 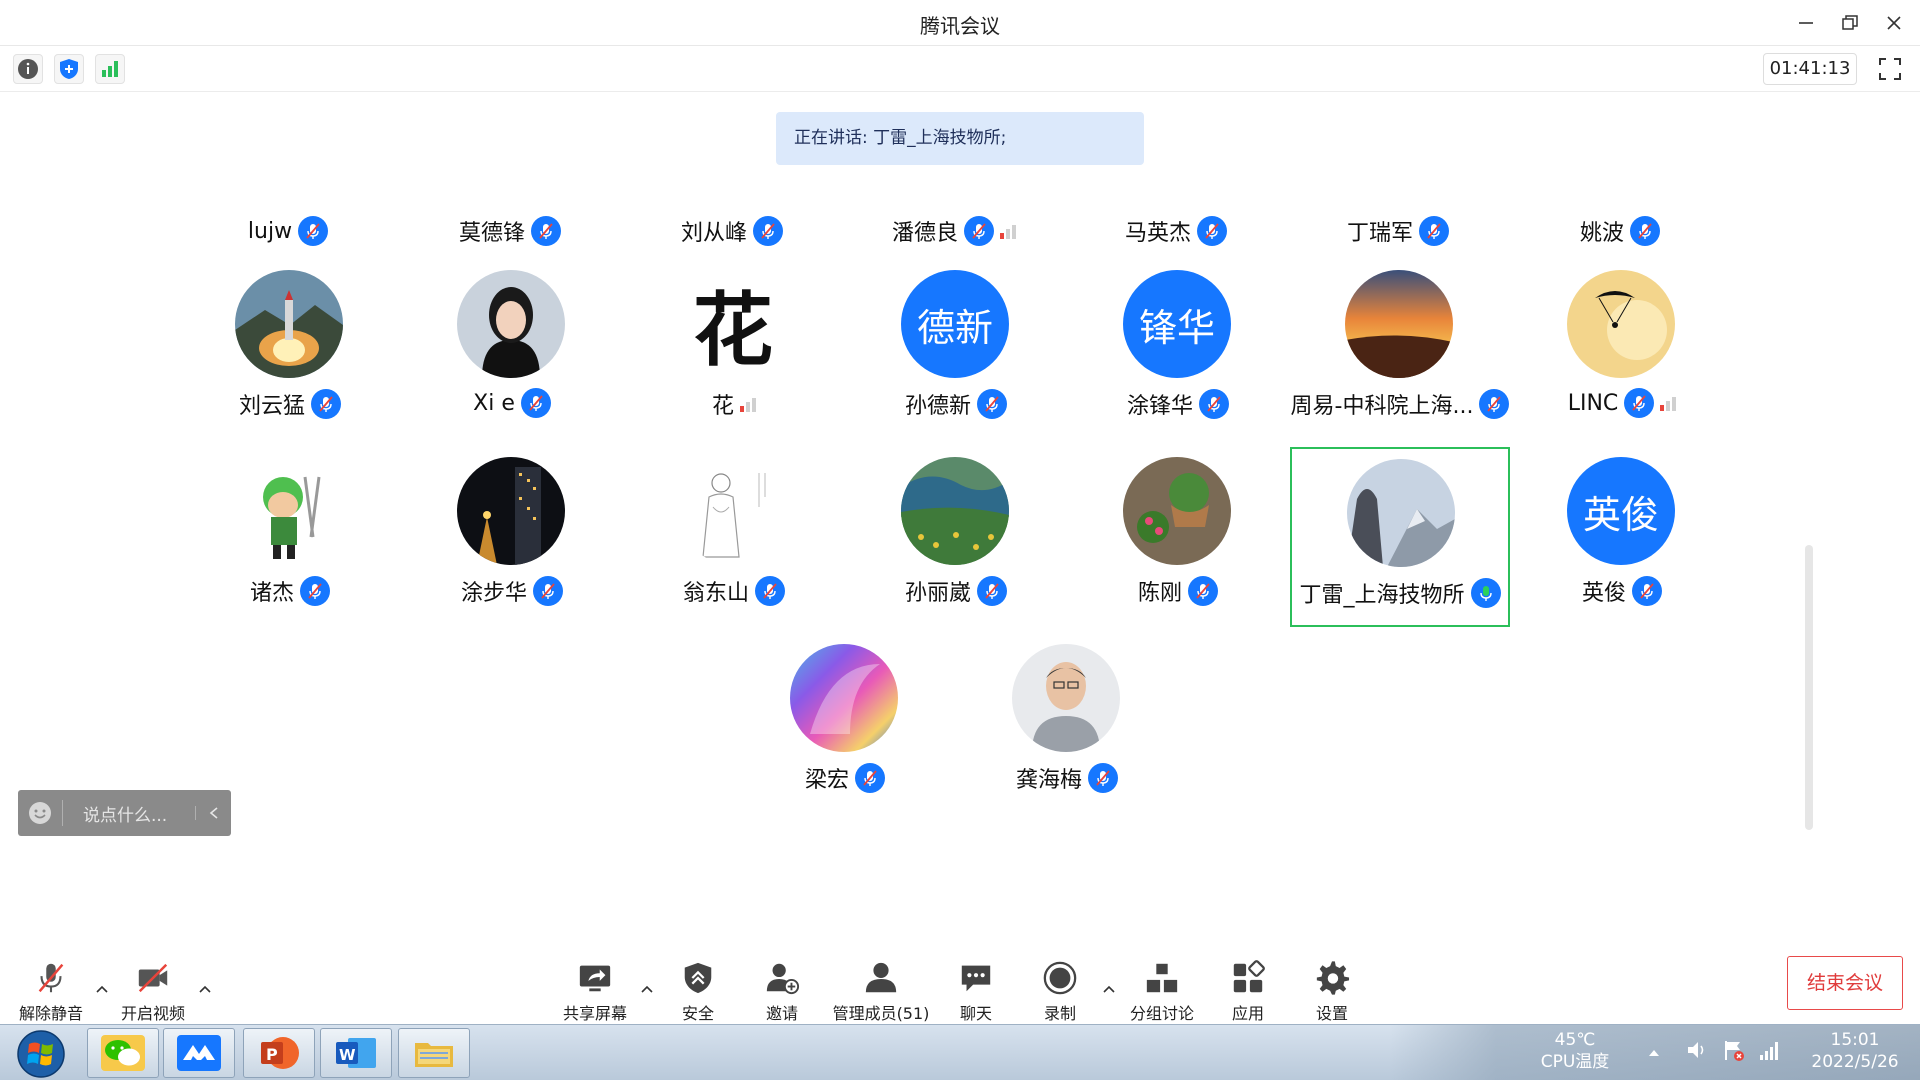 What do you see at coordinates (1178, 350) in the screenshot?
I see `participant-tile: 锋华 涂锋华` at bounding box center [1178, 350].